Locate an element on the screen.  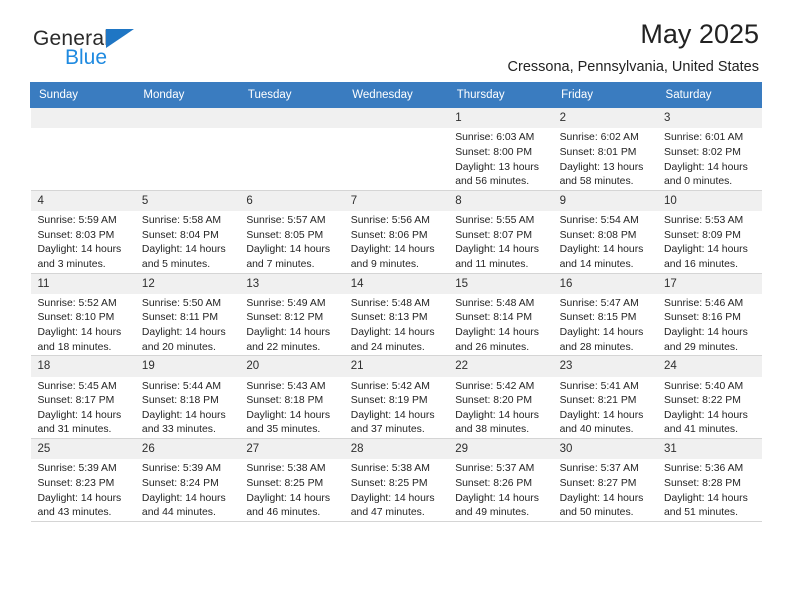
day-number: 29 is located at coordinates (500, 449).